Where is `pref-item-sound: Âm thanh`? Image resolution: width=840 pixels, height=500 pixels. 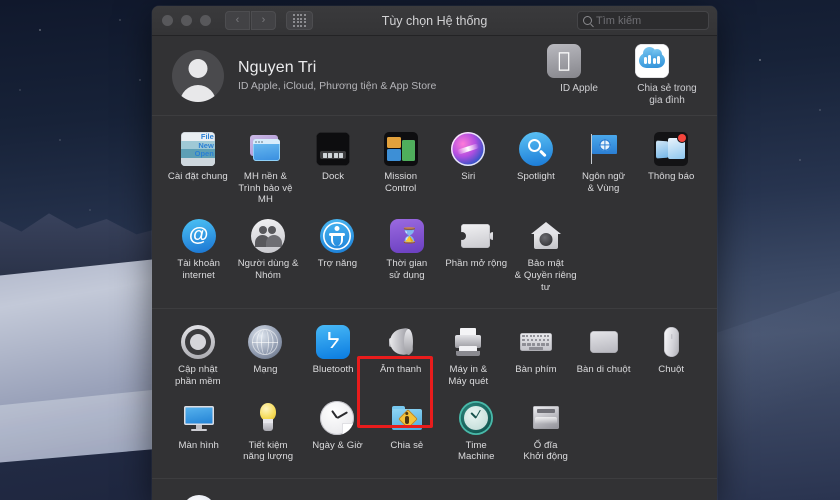 pref-item-sound: Âm thanh is located at coordinates (401, 356).